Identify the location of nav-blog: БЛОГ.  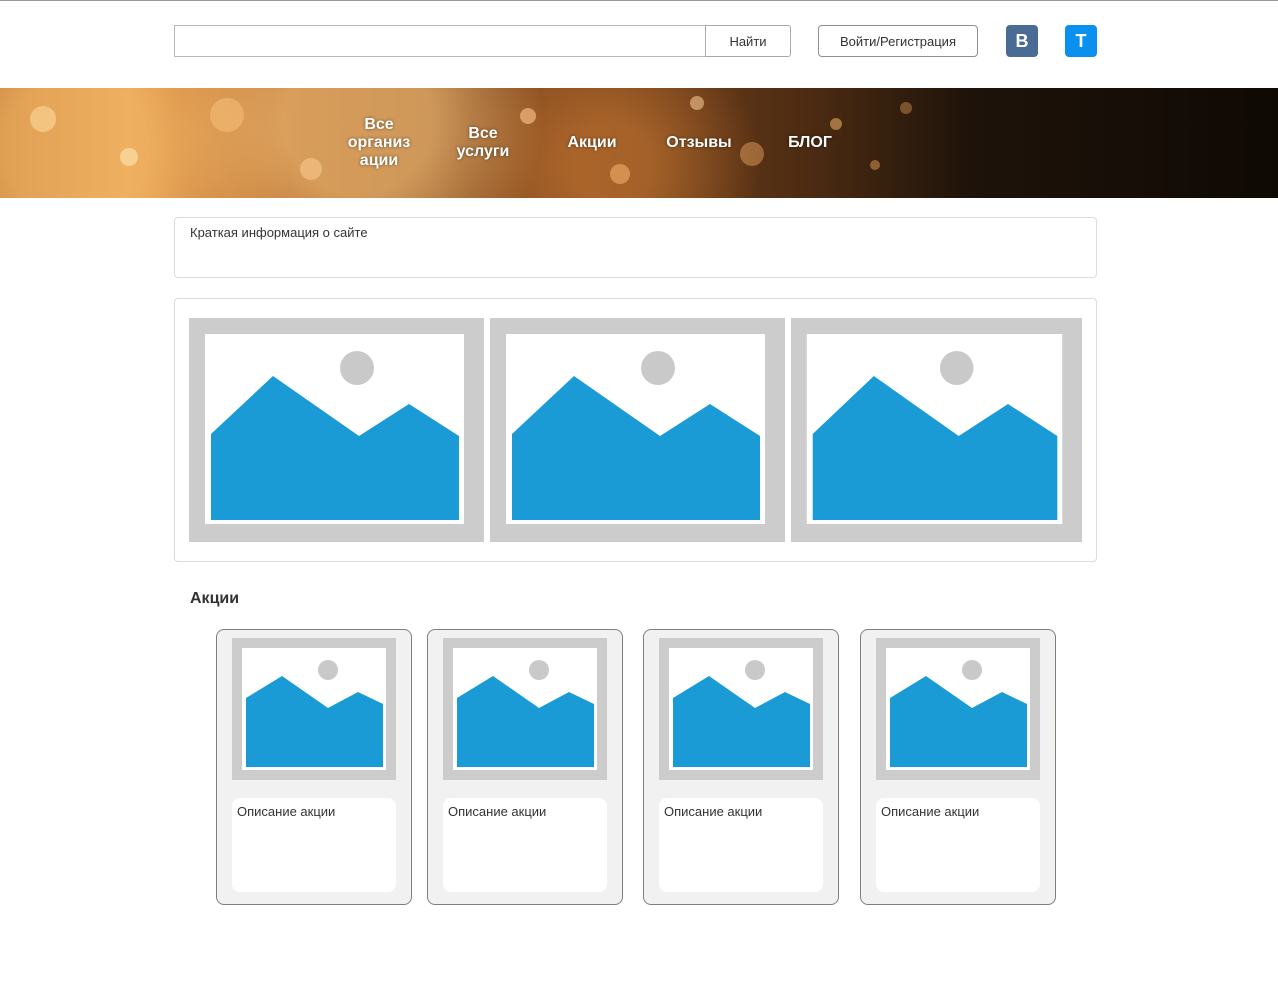
(810, 143).